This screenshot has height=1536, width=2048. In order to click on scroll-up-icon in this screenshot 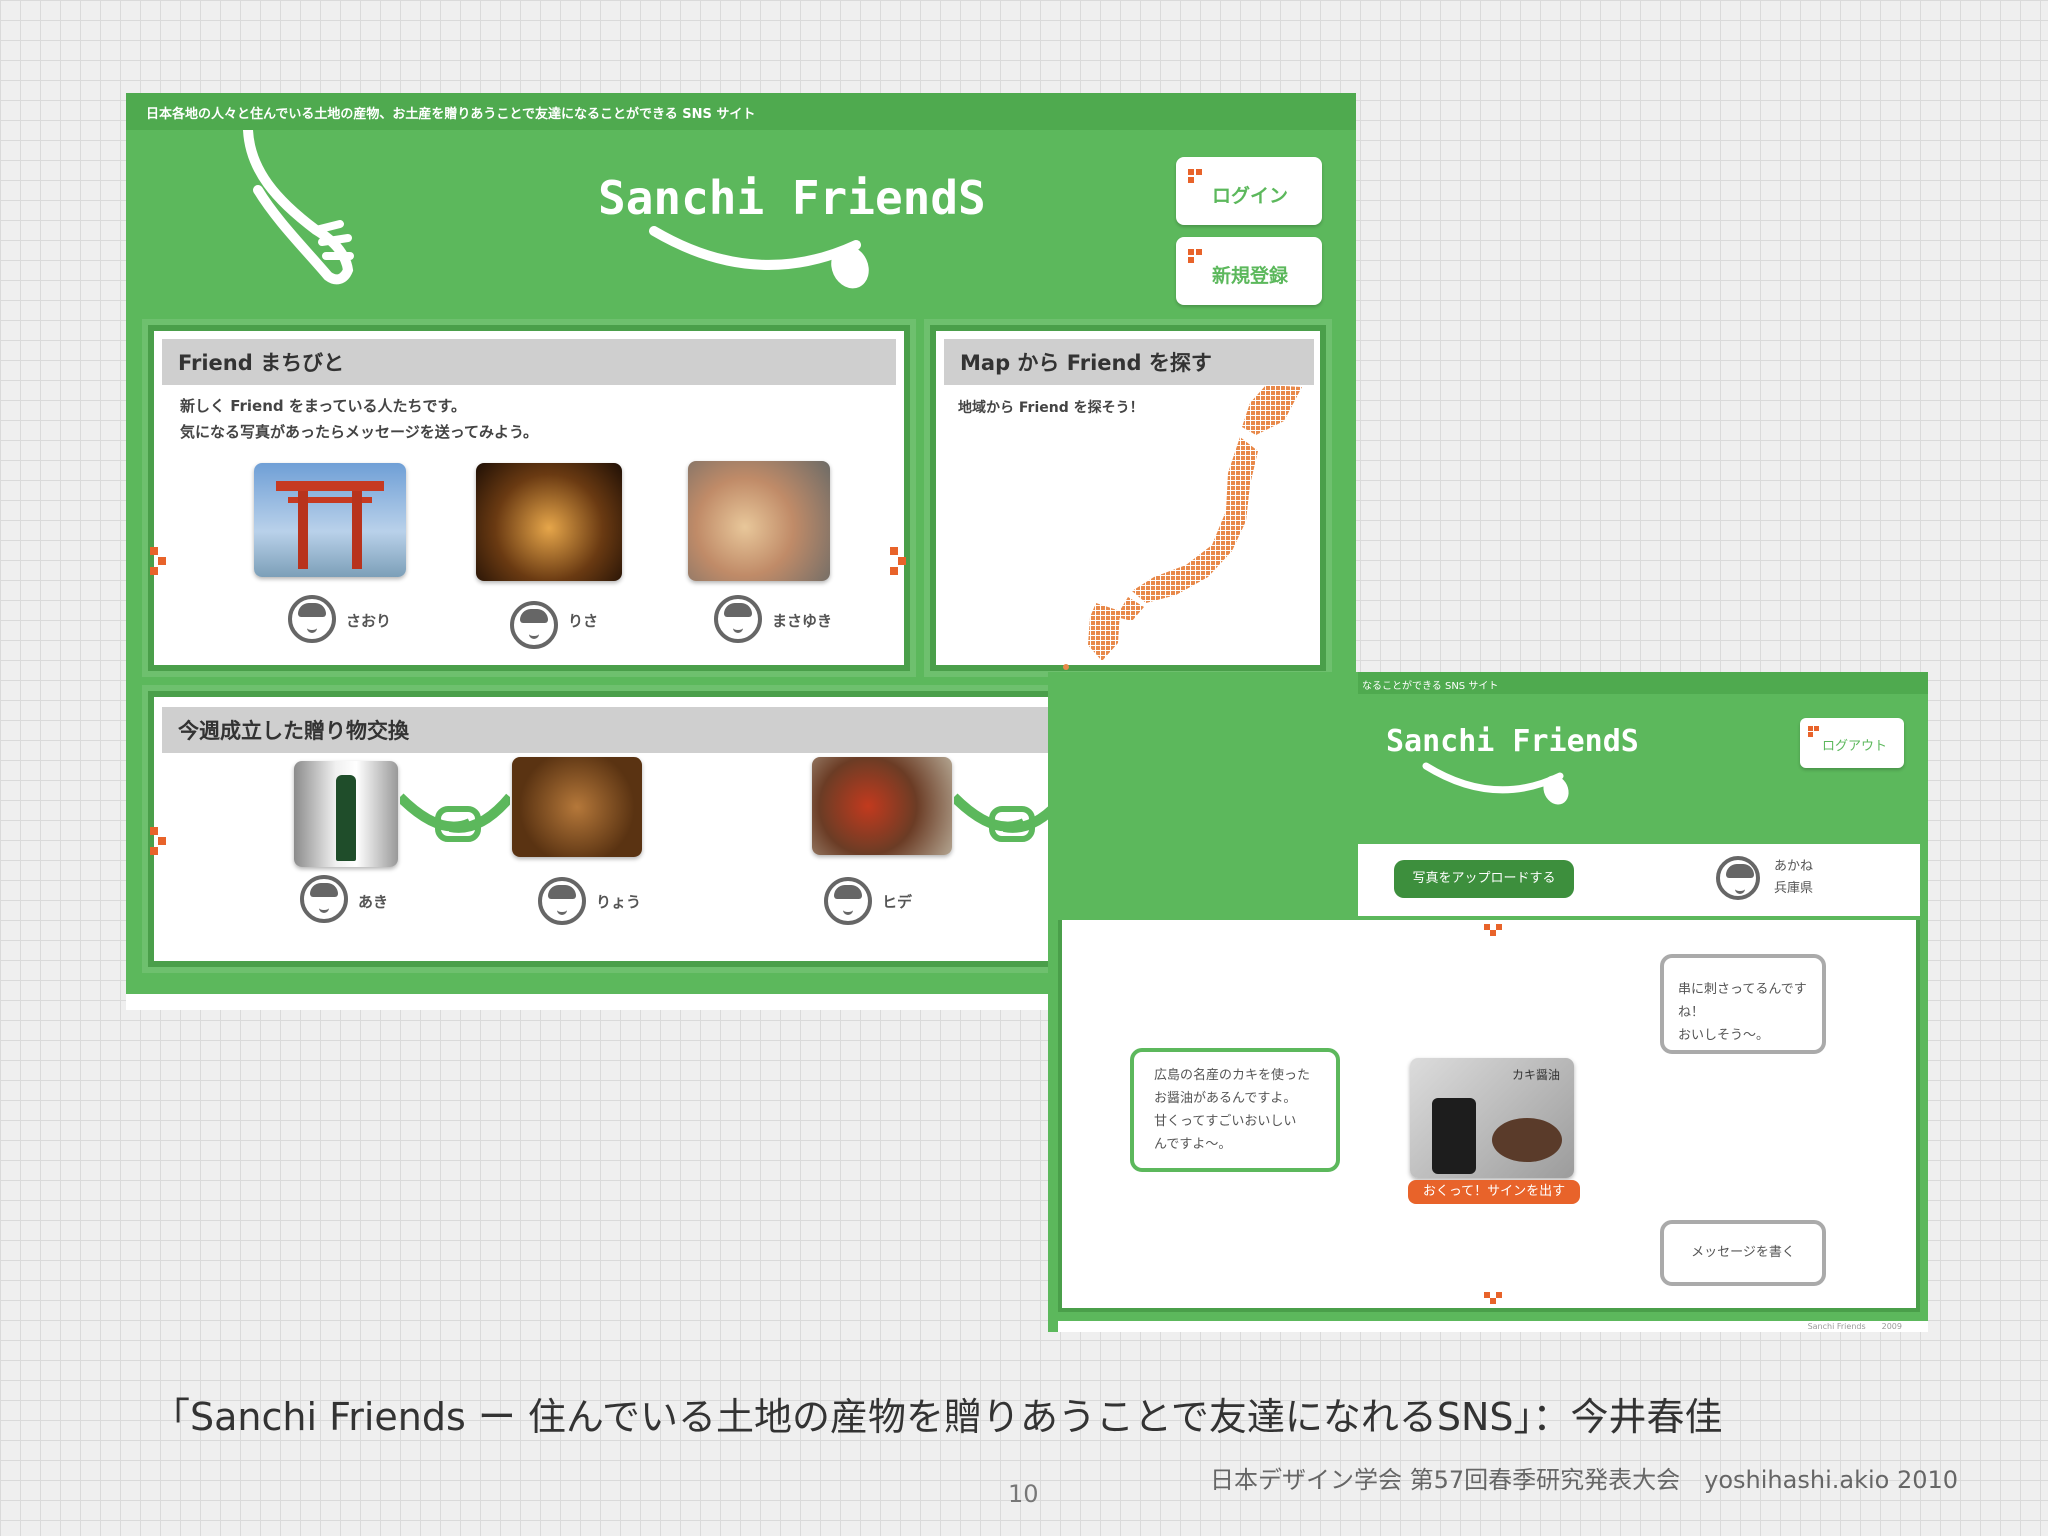, I will do `click(1493, 931)`.